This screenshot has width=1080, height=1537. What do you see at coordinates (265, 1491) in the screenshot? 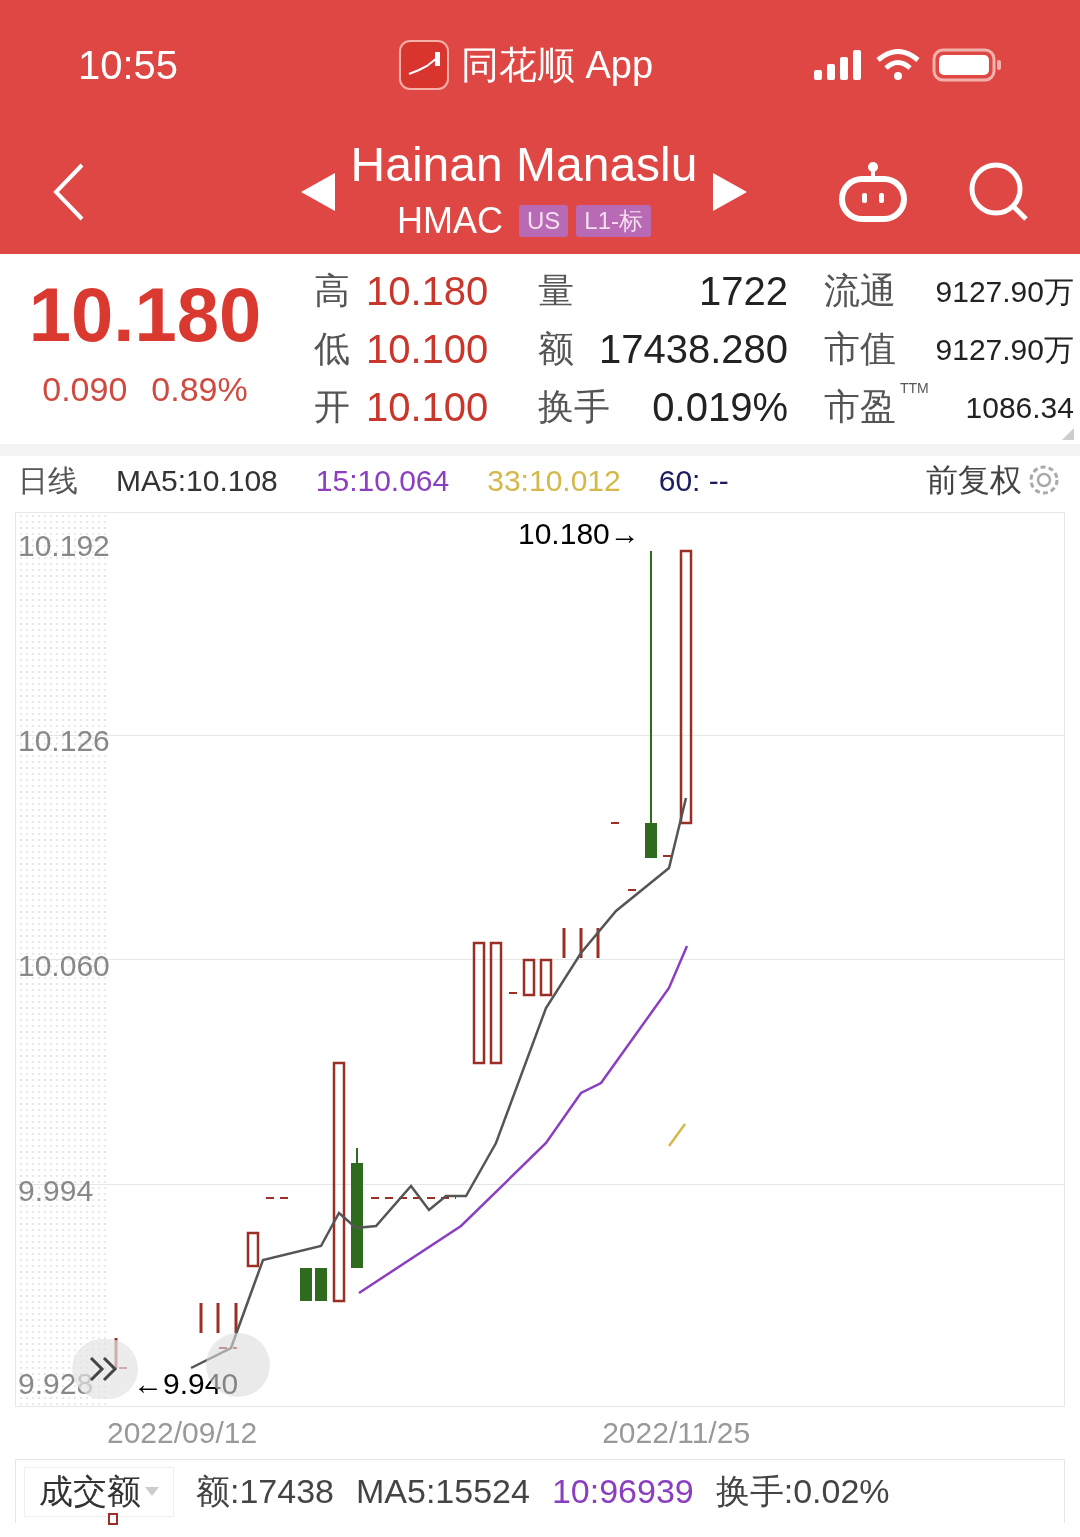
I see `volume-stat: 额:17438` at bounding box center [265, 1491].